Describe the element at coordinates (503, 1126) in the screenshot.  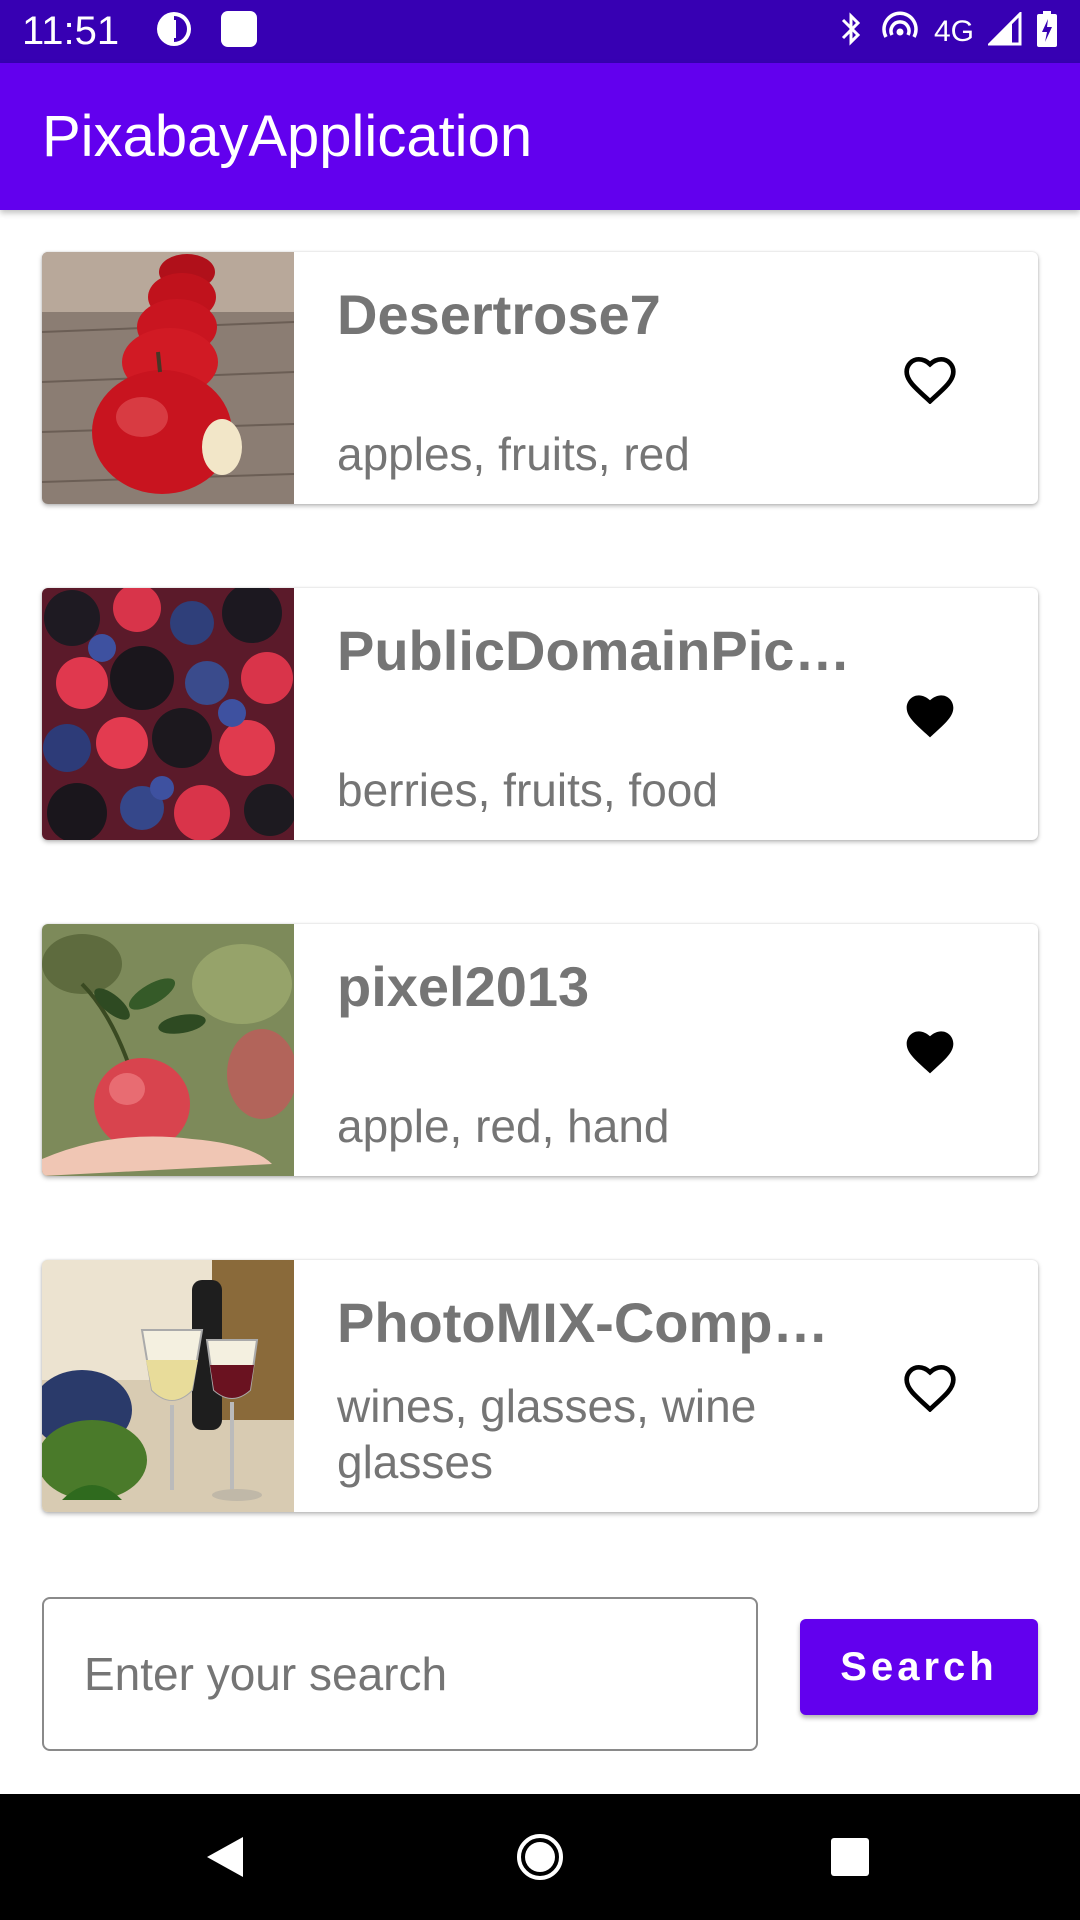
I see `card-tags: apple, red, hand` at that location.